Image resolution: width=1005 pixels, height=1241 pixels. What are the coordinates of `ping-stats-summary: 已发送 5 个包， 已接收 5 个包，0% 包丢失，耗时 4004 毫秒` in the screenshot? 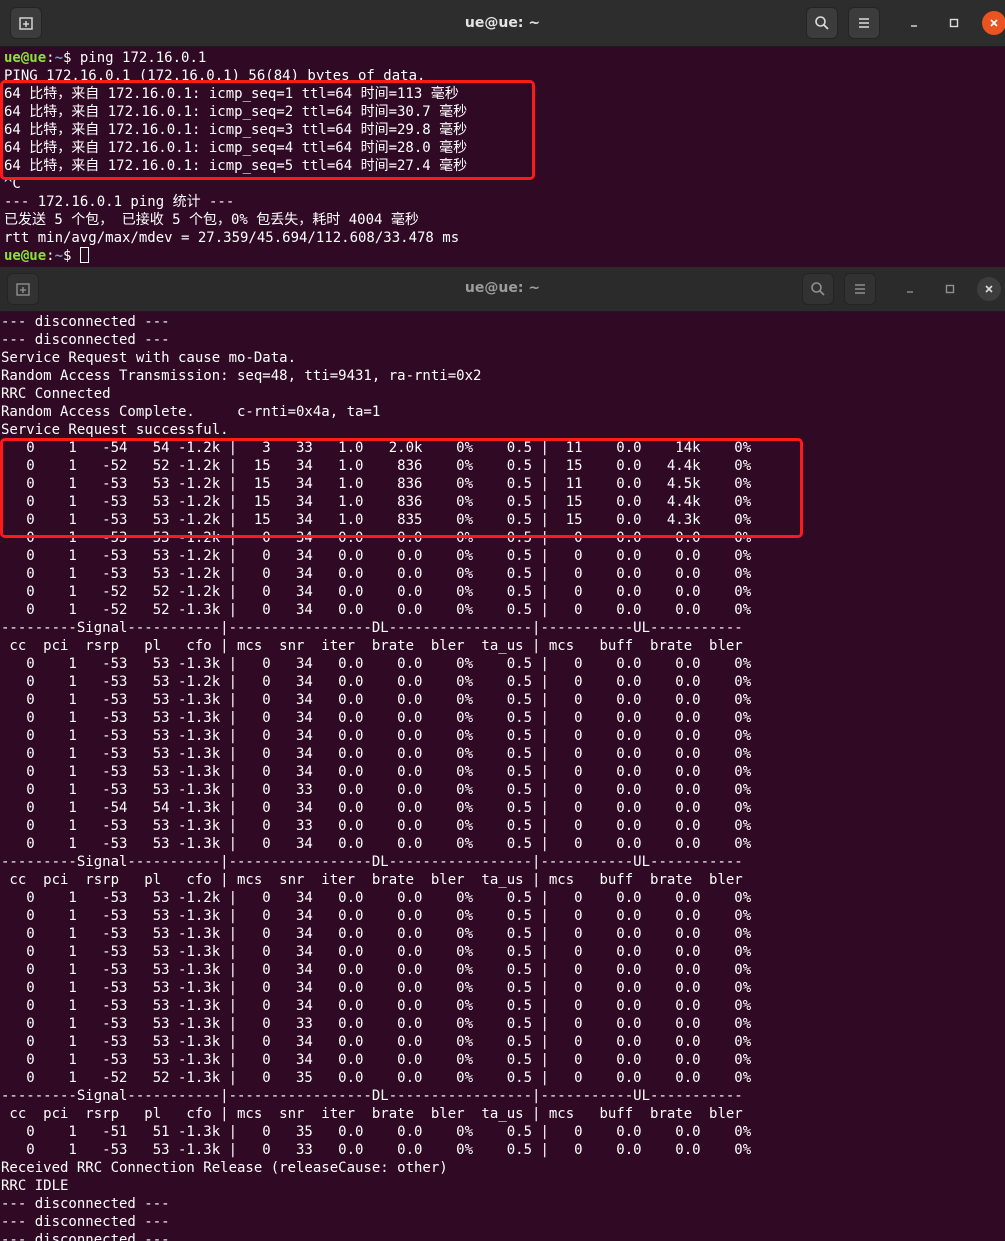 It's located at (211, 220).